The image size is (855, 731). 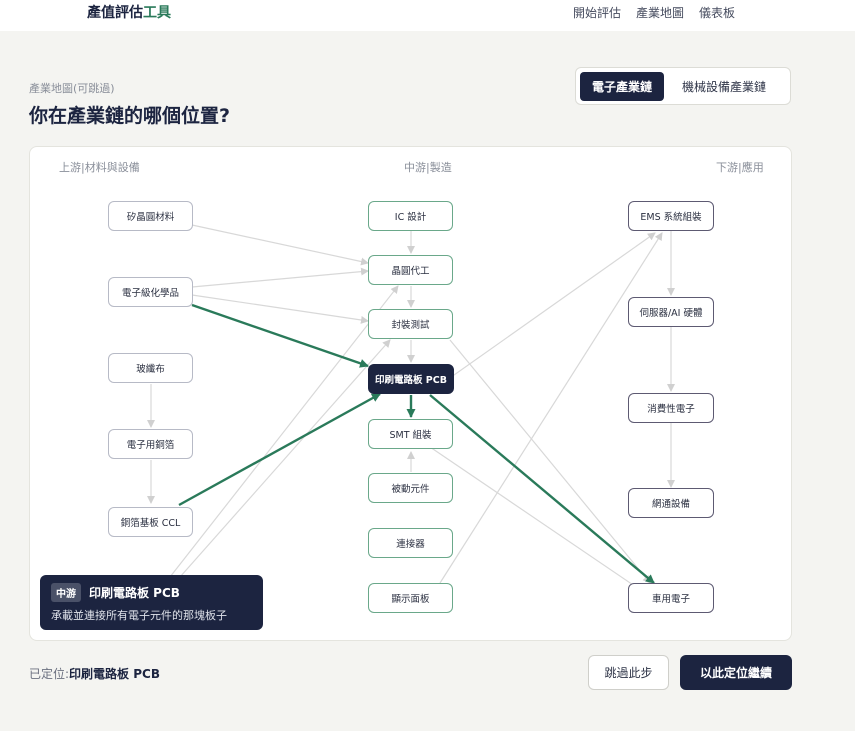 I want to click on brand-accent: 工具, so click(x=157, y=13).